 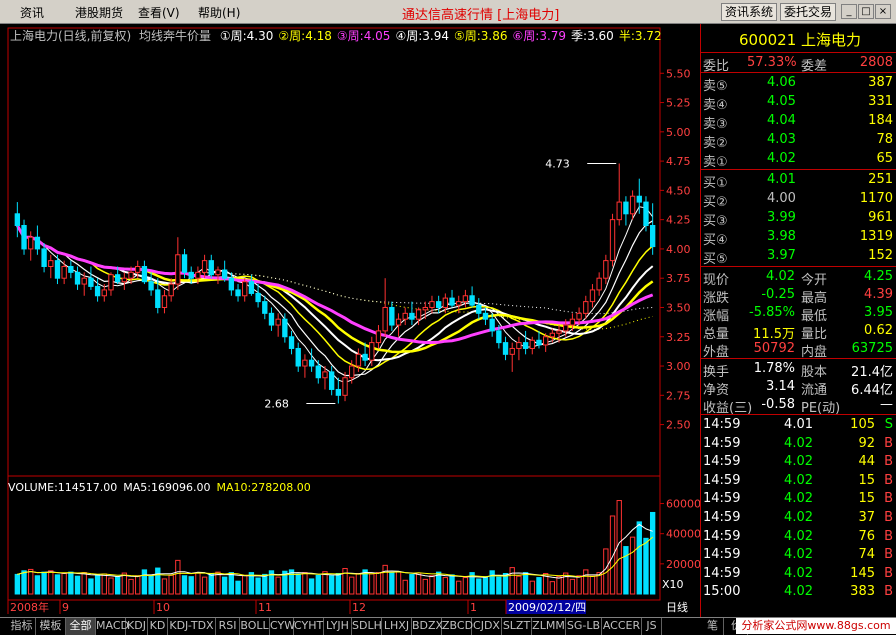 I want to click on quote-row: 14:59 4.02 15 B, so click(x=798, y=499).